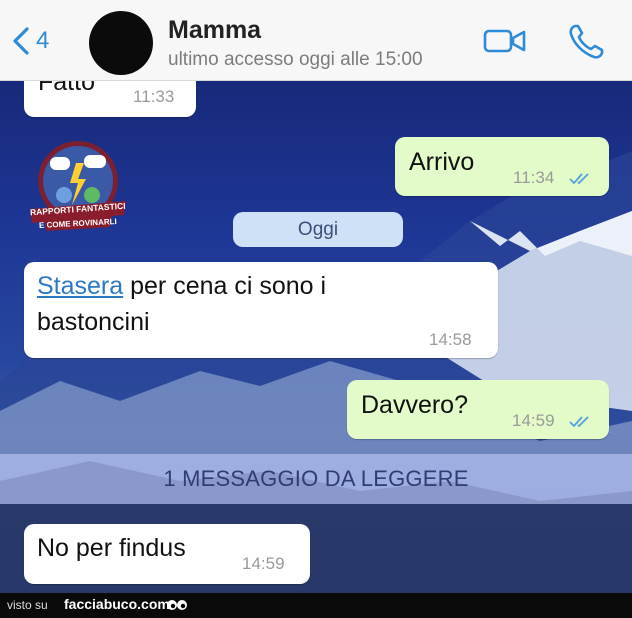 The height and width of the screenshot is (618, 632). What do you see at coordinates (502, 166) in the screenshot?
I see `message-bubble-outgoing: Arrivo 11:34` at bounding box center [502, 166].